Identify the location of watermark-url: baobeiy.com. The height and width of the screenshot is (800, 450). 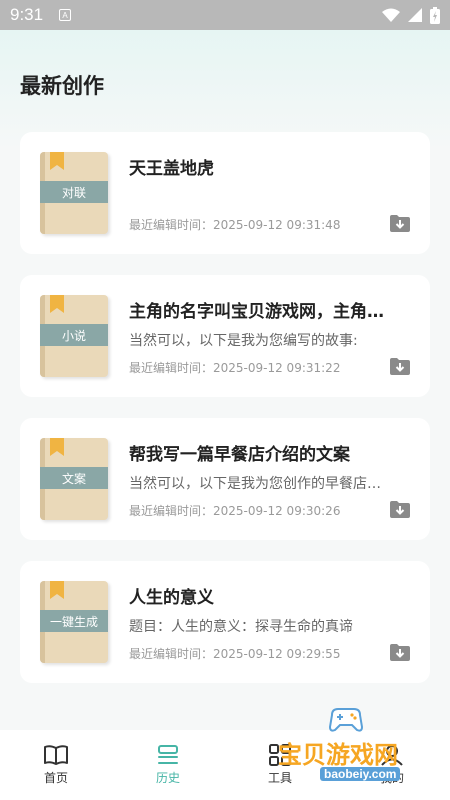
(360, 774).